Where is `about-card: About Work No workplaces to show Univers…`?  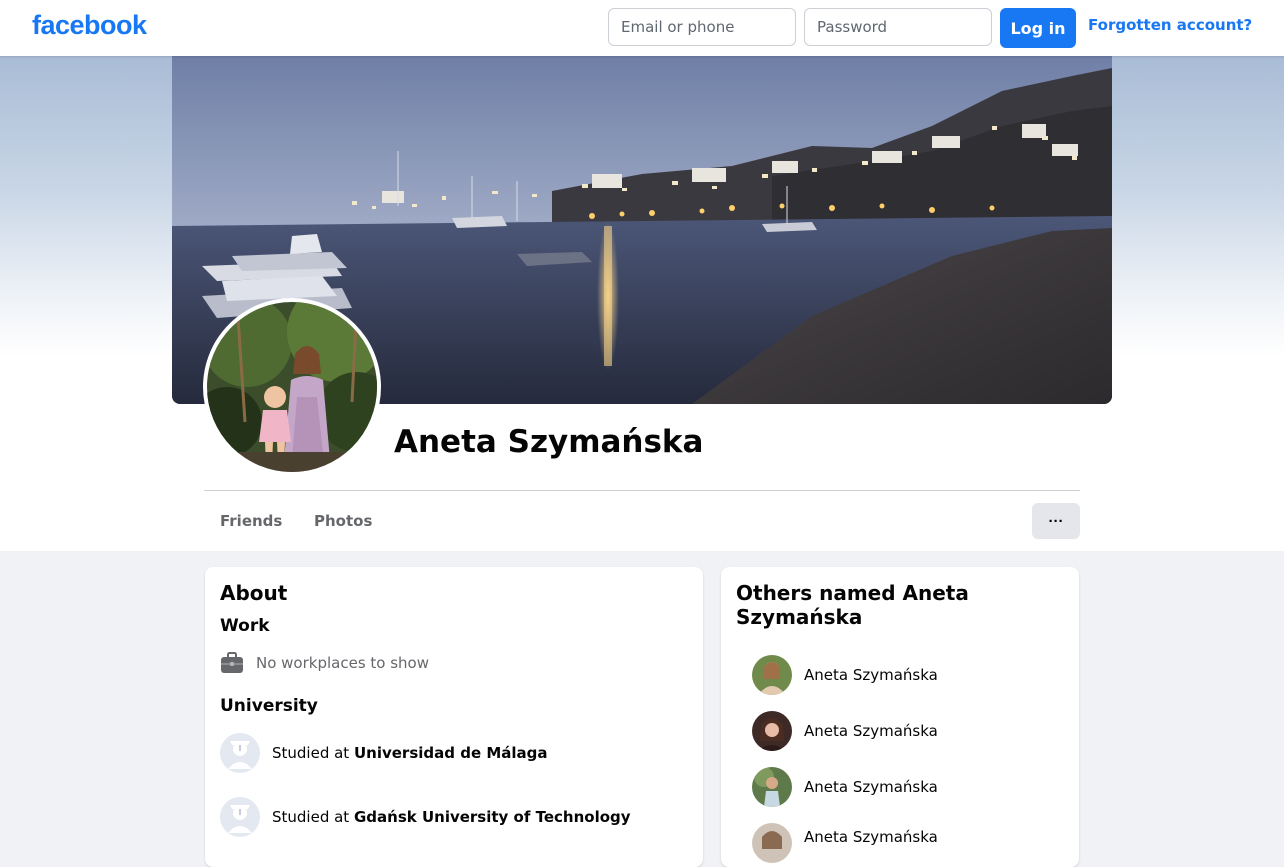
about-card: About Work No workplaces to show Univers… is located at coordinates (454, 717).